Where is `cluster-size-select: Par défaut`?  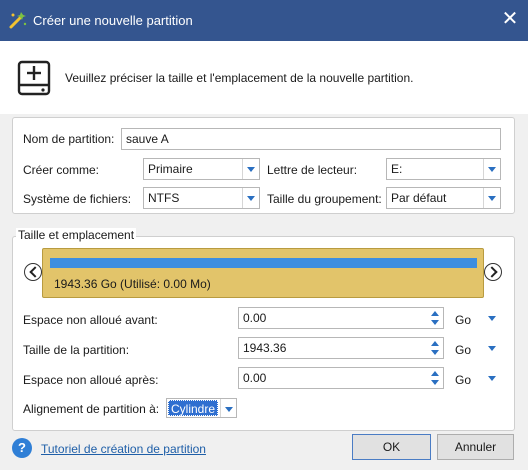
cluster-size-select: Par défaut is located at coordinates (443, 198).